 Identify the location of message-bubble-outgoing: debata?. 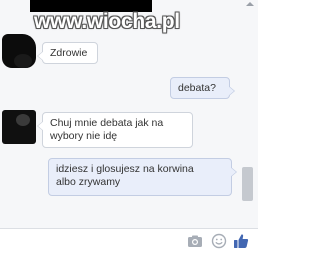
(202, 88).